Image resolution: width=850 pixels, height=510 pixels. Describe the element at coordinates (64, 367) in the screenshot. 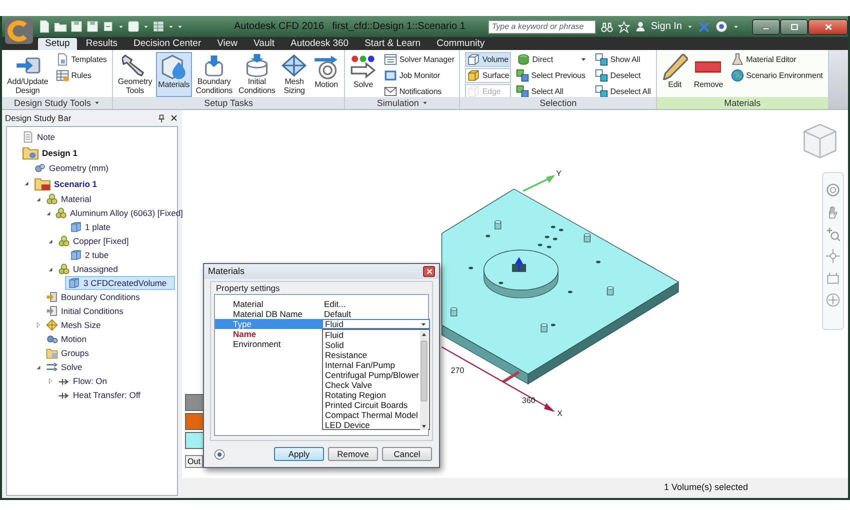

I see `tree-item: Solve` at that location.